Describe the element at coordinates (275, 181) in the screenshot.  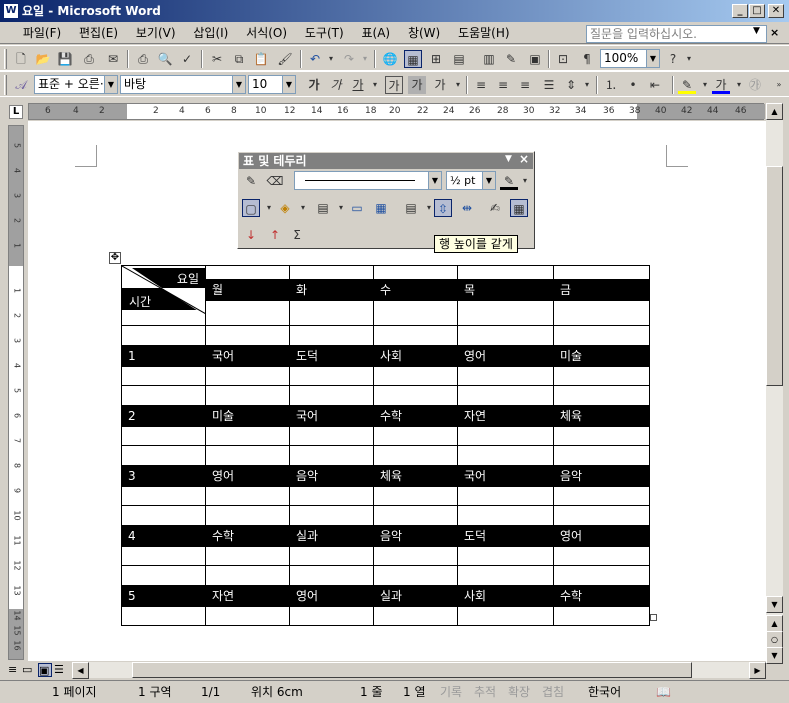
I see `eraser-icon: ⌫` at that location.